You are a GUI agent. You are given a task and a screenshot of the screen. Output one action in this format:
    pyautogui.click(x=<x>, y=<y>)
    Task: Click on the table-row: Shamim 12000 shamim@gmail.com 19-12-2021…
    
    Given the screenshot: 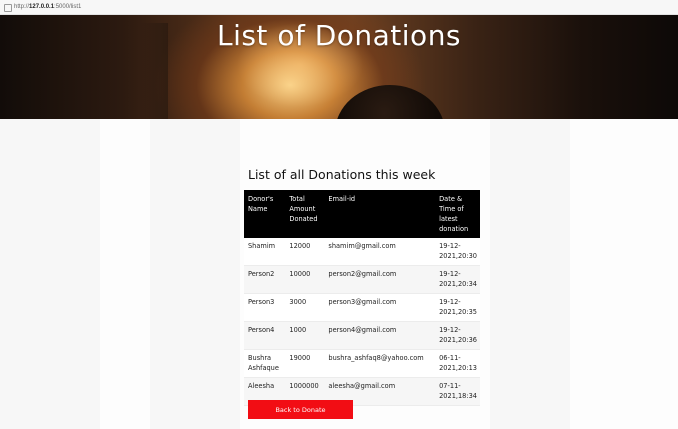 What is the action you would take?
    pyautogui.click(x=362, y=252)
    